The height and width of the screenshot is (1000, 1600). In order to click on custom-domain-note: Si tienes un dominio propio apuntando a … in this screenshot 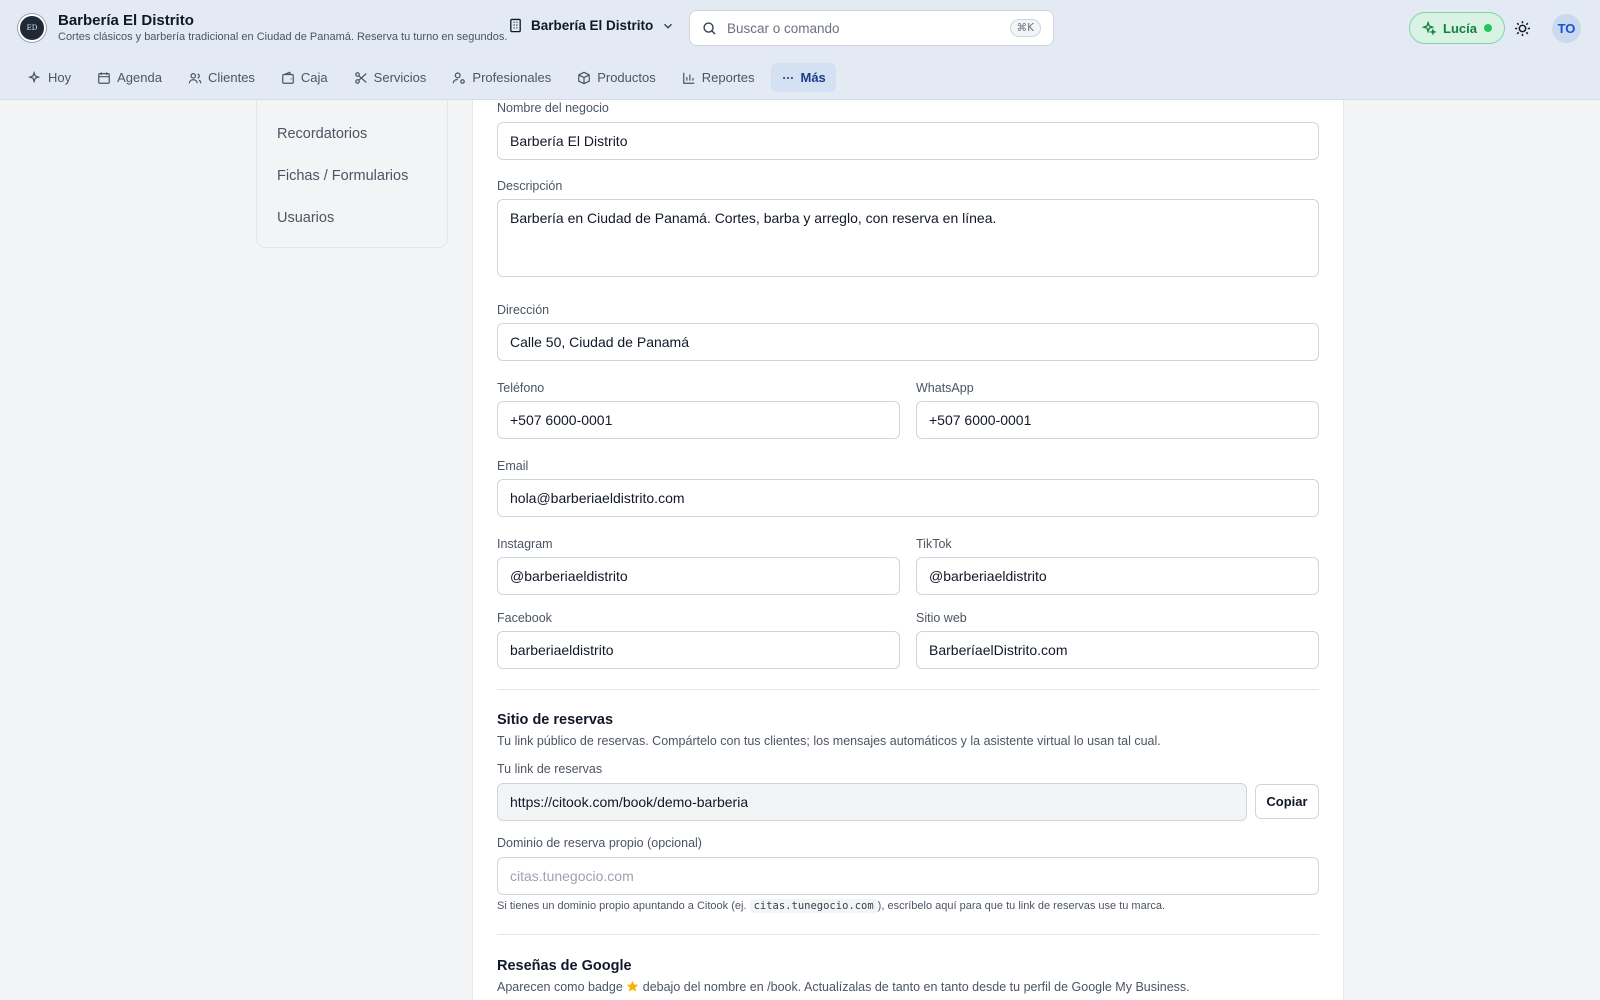, I will do `click(831, 906)`.